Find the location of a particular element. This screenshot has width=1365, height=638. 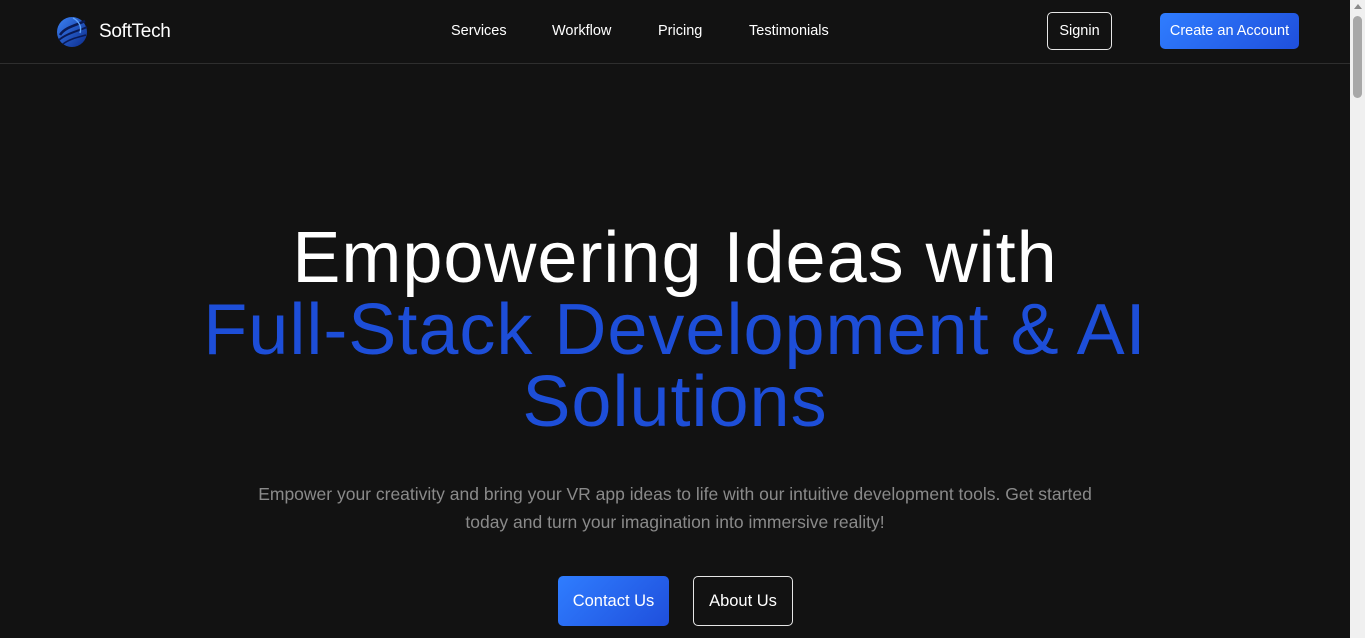

about-us-button: About Us is located at coordinates (743, 601).